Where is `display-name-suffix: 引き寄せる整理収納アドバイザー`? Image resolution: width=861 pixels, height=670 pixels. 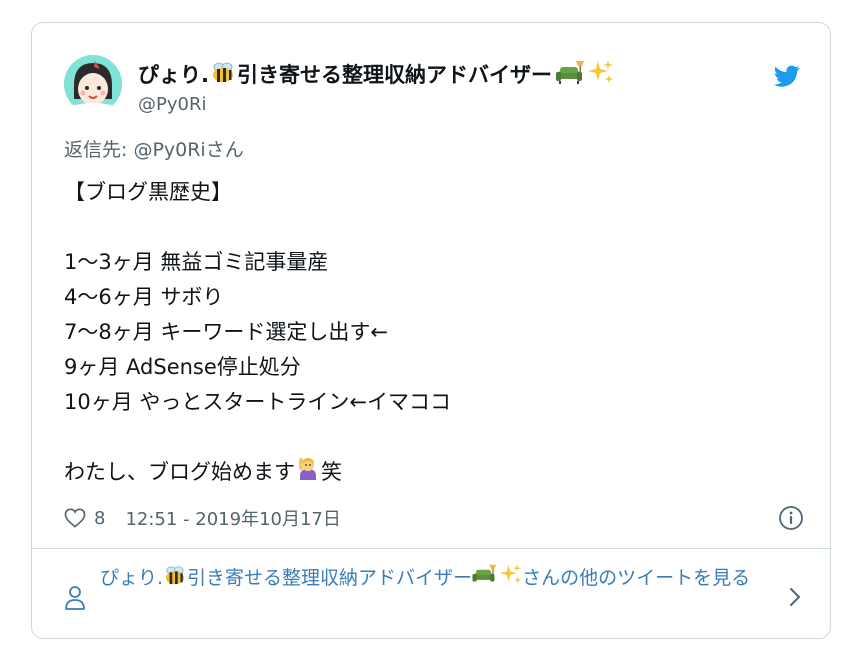
display-name-suffix: 引き寄せる整理収納アドバイザー is located at coordinates (394, 75).